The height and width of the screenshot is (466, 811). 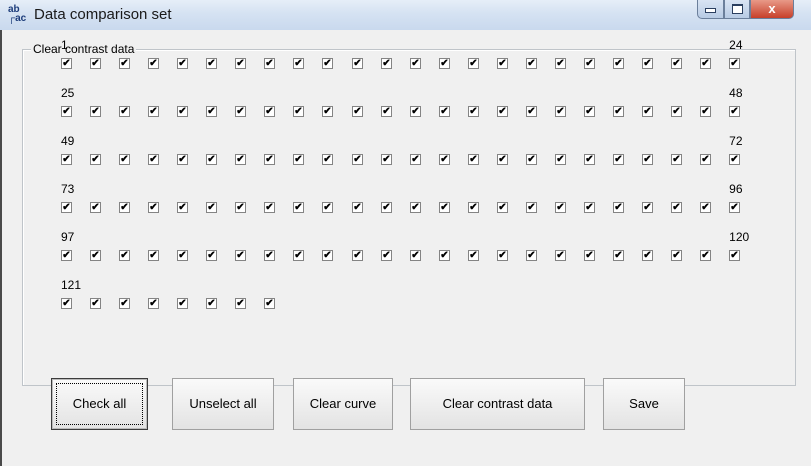 What do you see at coordinates (772, 9) in the screenshot?
I see `close-button: x` at bounding box center [772, 9].